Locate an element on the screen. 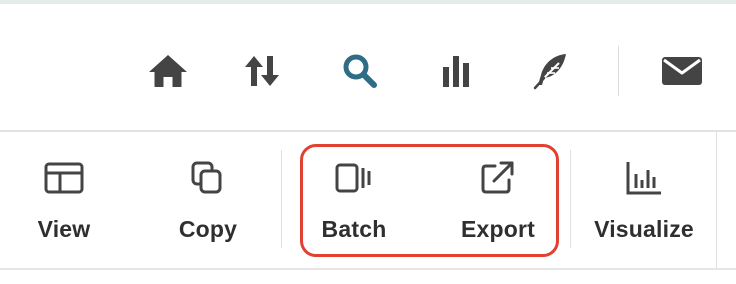 This screenshot has height=284, width=736. batch-icon is located at coordinates (354, 178).